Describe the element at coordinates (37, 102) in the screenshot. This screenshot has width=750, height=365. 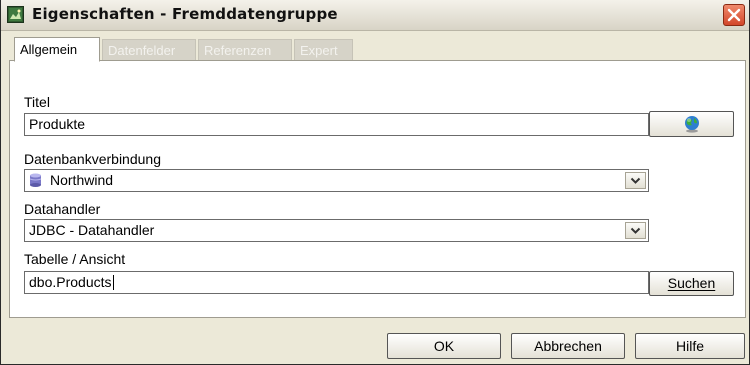
I see `titel-label: Titel` at that location.